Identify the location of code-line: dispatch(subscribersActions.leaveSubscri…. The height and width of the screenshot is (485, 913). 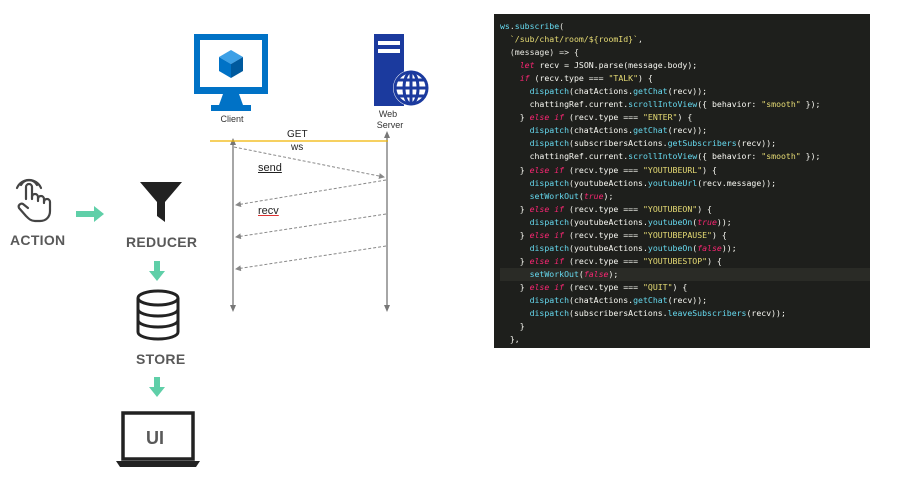
(643, 313).